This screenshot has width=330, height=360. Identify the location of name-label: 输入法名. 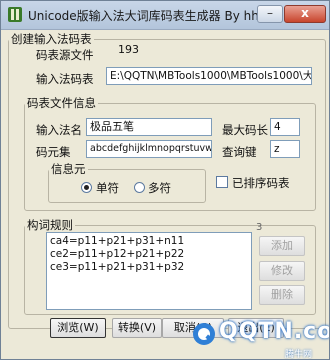
(59, 130).